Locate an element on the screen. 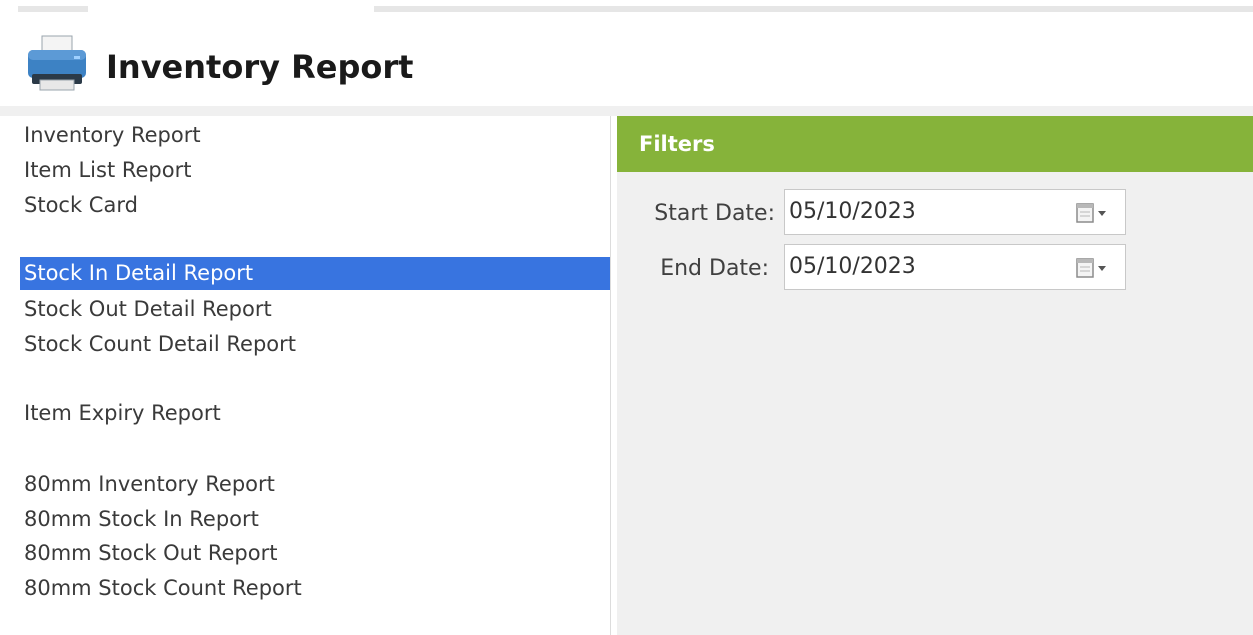 The height and width of the screenshot is (635, 1253). report-item-80mm-inventory-report: 80mm Inventory Report is located at coordinates (315, 484).